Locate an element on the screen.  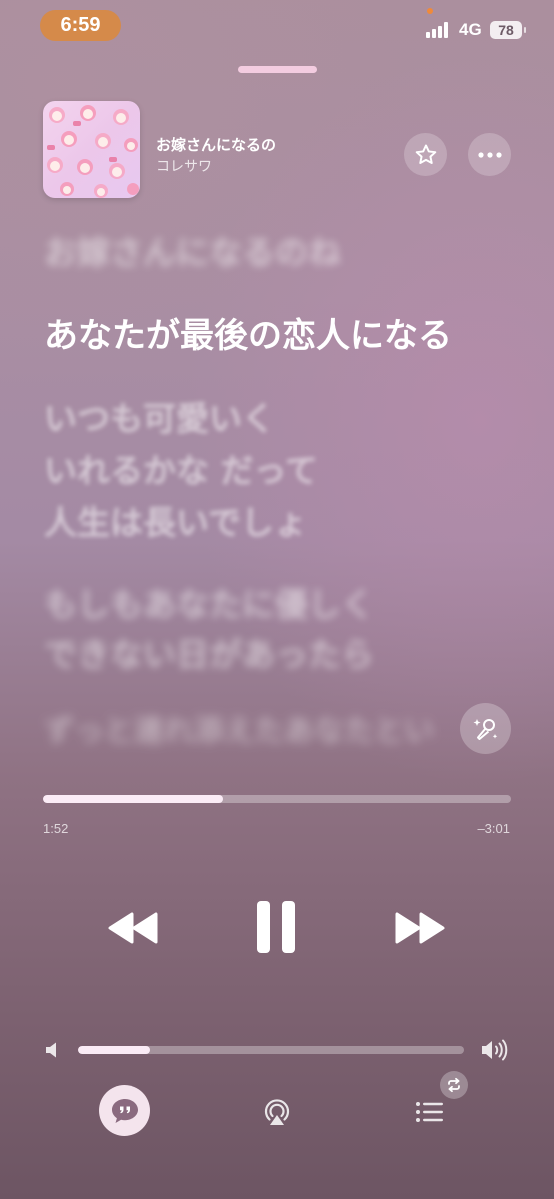
fast-forward-icon is located at coordinates (420, 928).